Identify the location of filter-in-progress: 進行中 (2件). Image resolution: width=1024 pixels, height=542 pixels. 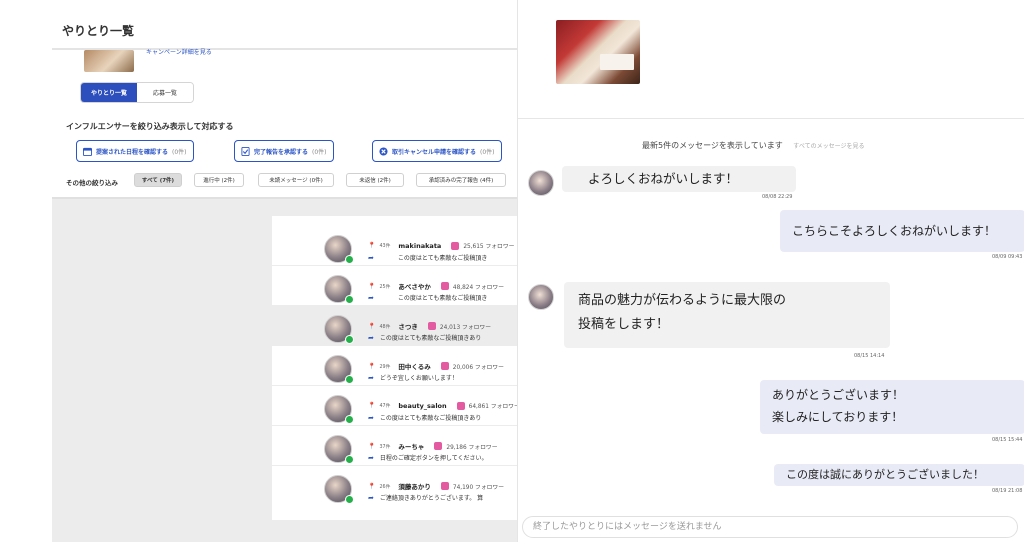
(219, 180).